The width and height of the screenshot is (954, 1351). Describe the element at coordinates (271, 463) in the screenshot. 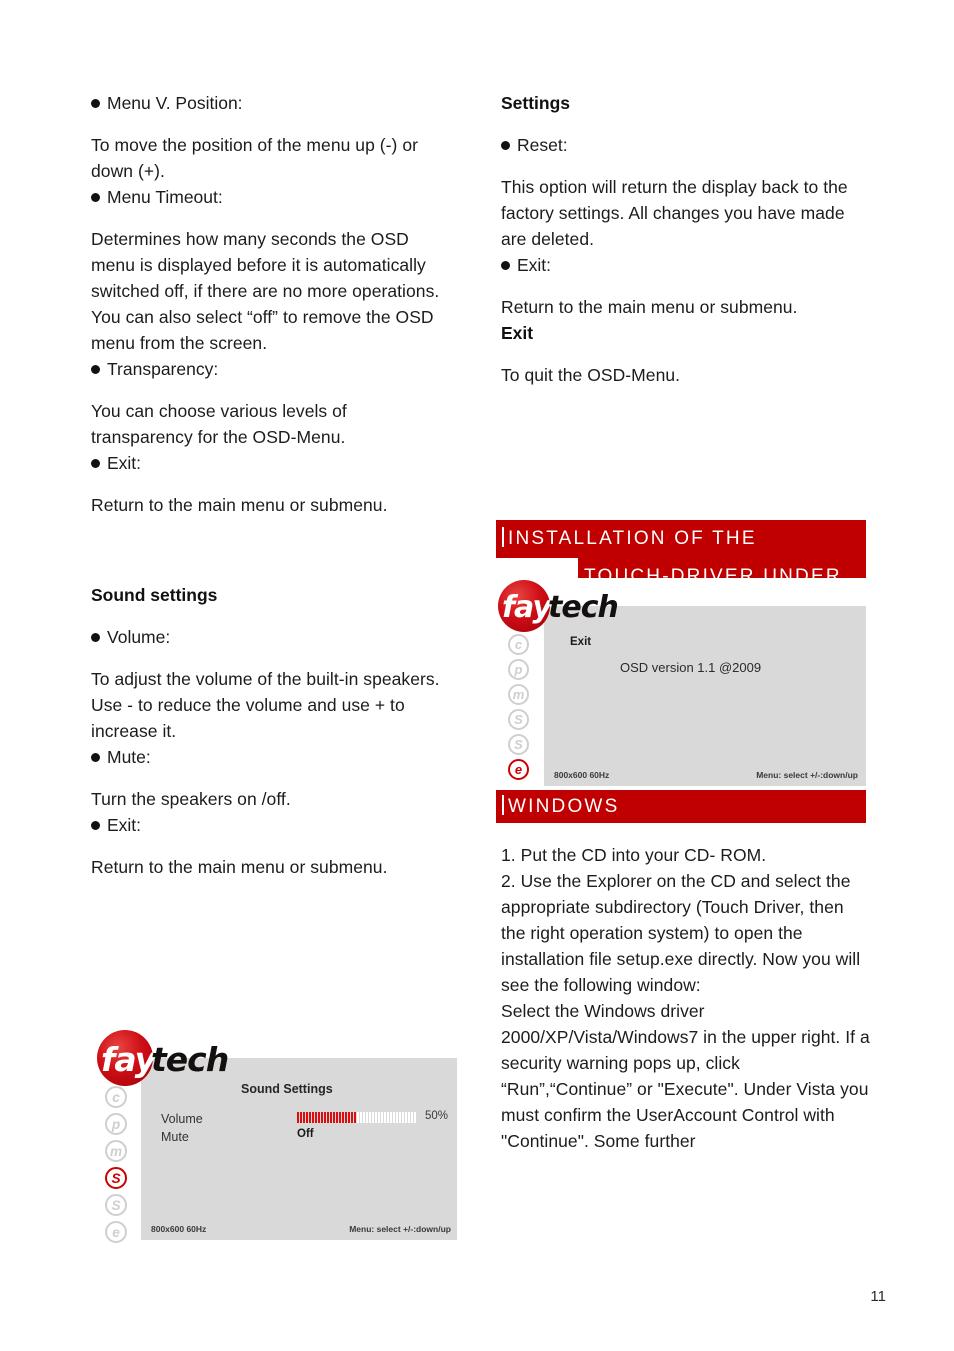

I see `bullet-exit-osd: Exit:` at that location.